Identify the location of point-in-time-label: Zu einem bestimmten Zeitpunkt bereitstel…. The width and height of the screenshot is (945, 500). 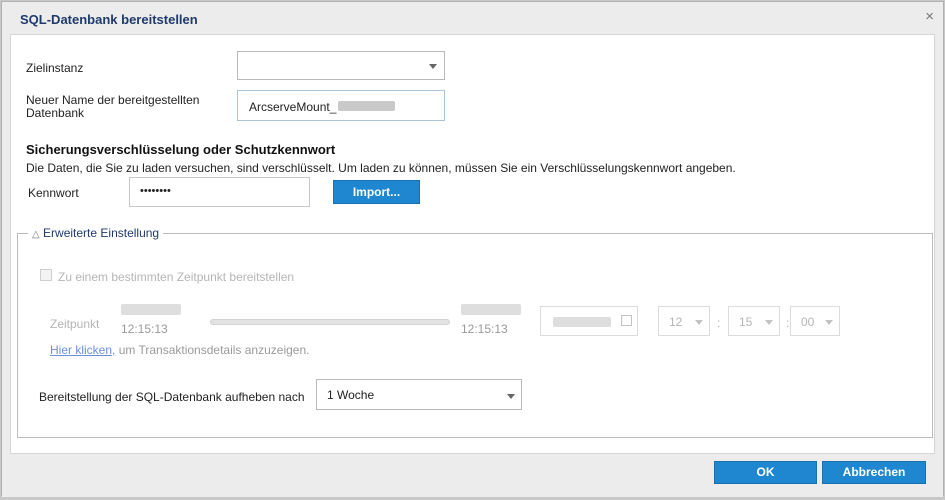
(176, 277).